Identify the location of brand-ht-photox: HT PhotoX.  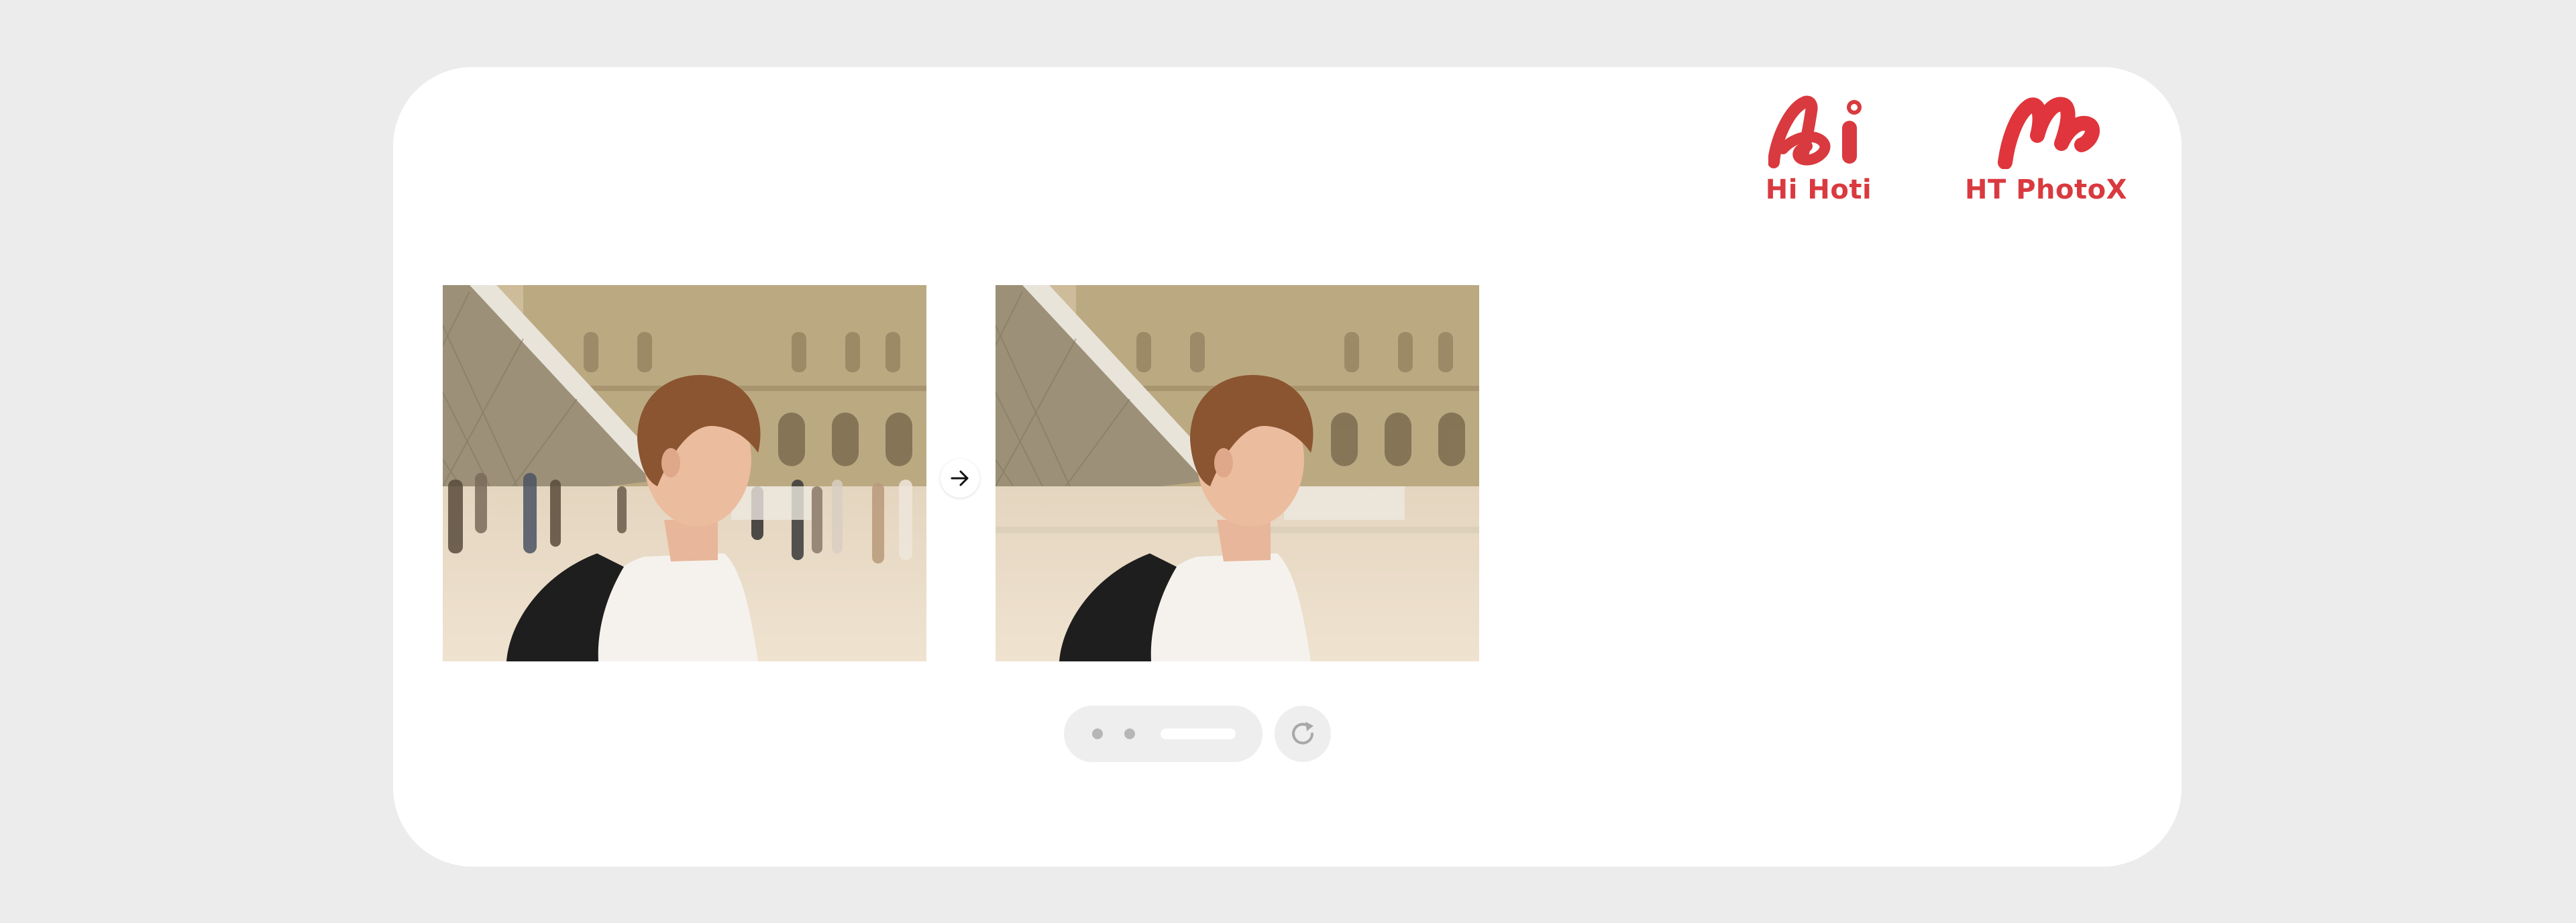
(2046, 150).